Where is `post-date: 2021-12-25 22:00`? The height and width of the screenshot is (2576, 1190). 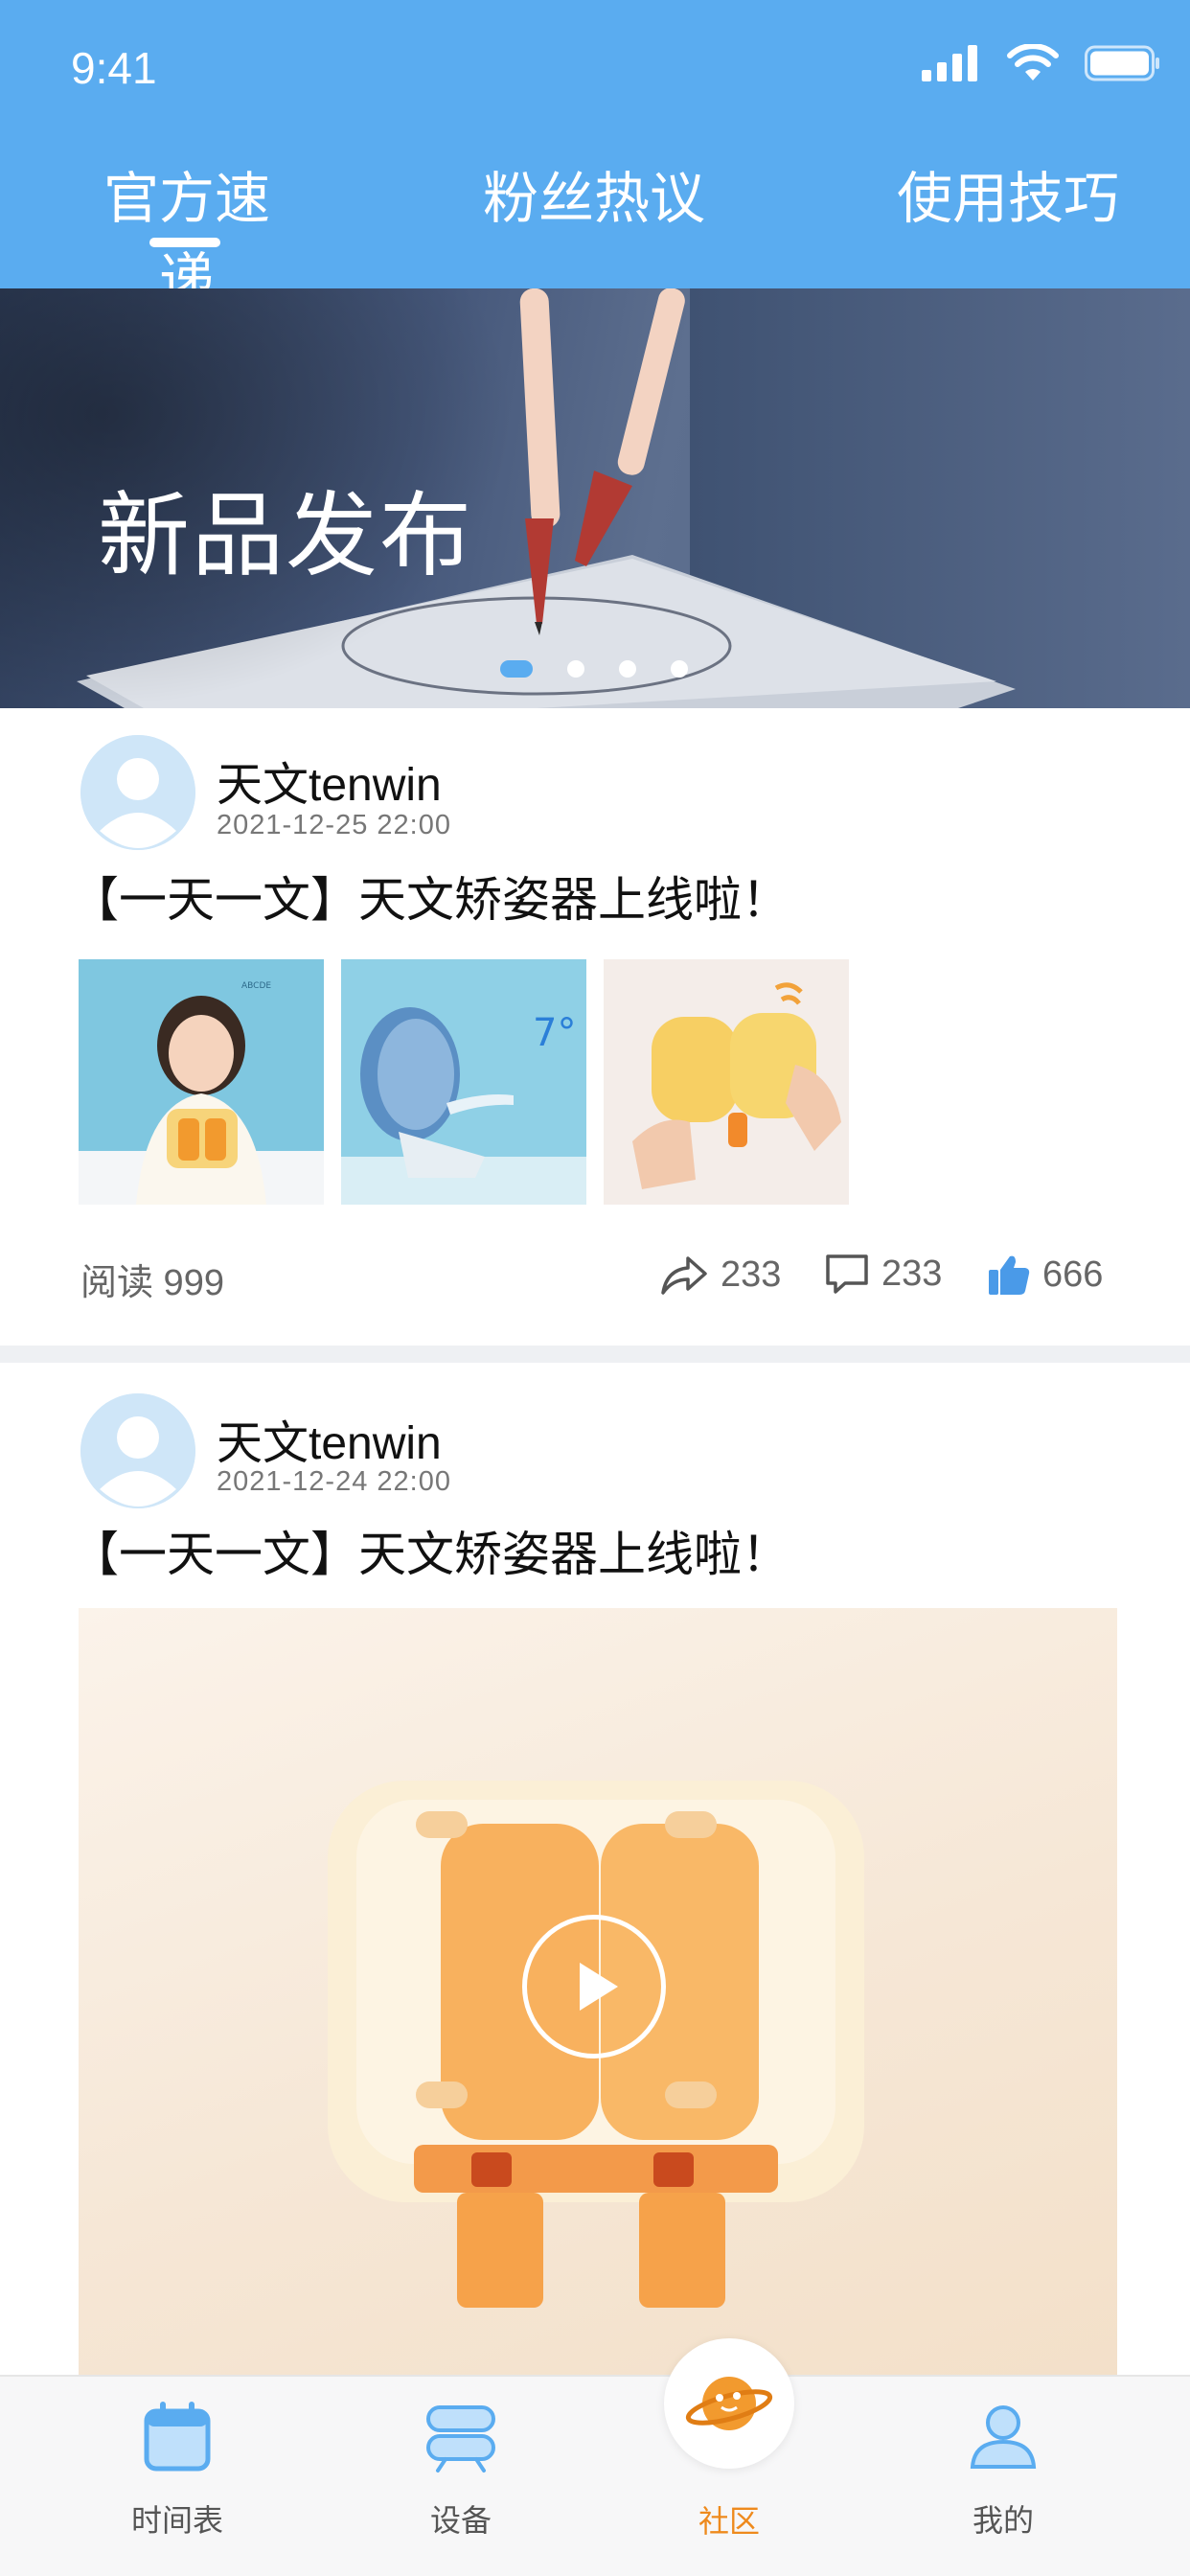 post-date: 2021-12-25 22:00 is located at coordinates (334, 825).